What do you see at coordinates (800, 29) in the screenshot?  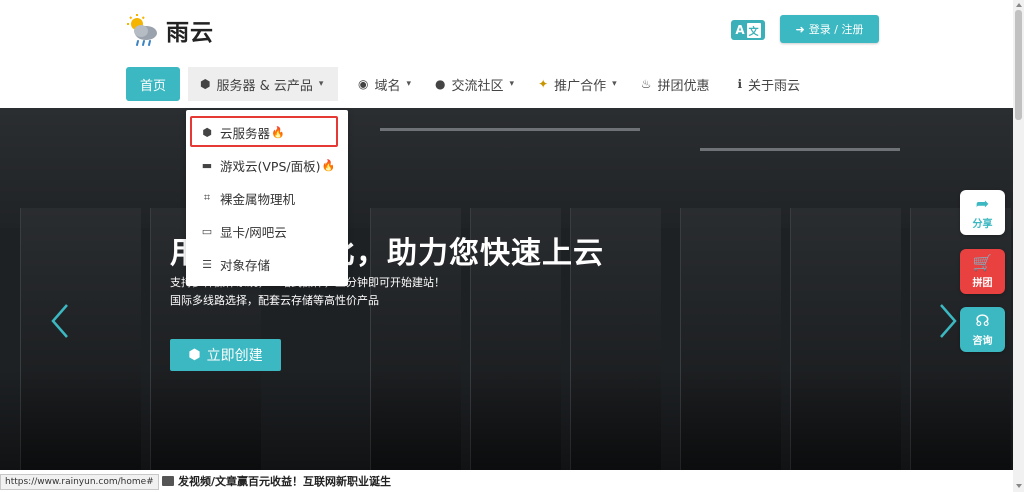 I see `sign-in-icon: ➜` at bounding box center [800, 29].